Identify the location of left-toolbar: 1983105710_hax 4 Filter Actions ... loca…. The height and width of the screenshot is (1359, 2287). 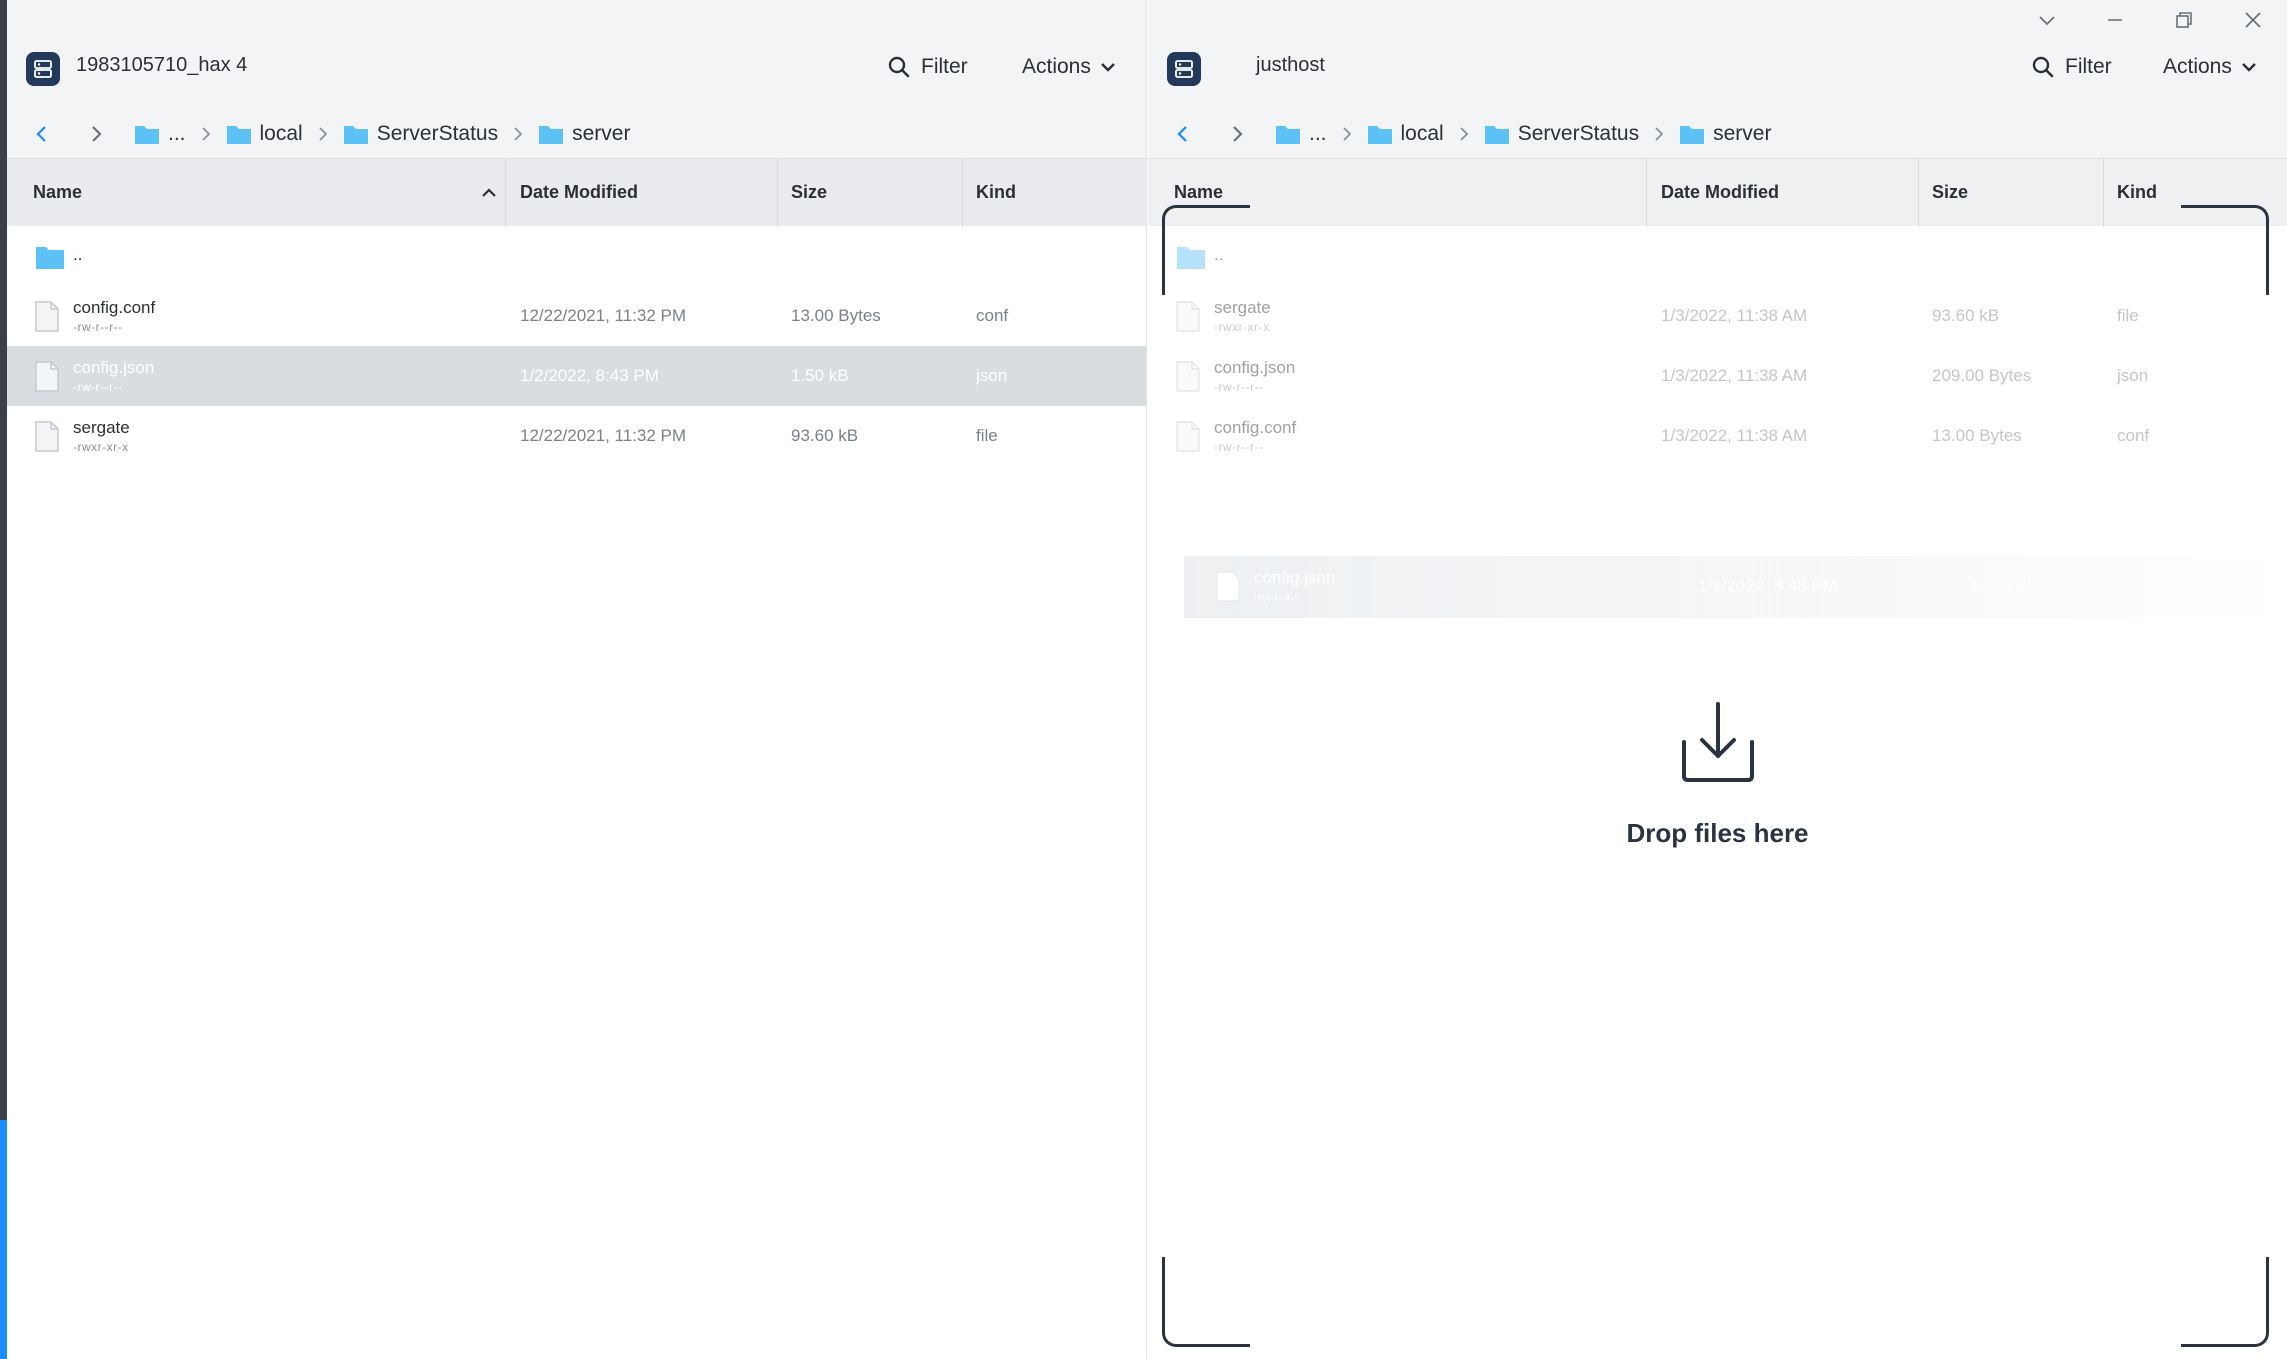
(576, 79).